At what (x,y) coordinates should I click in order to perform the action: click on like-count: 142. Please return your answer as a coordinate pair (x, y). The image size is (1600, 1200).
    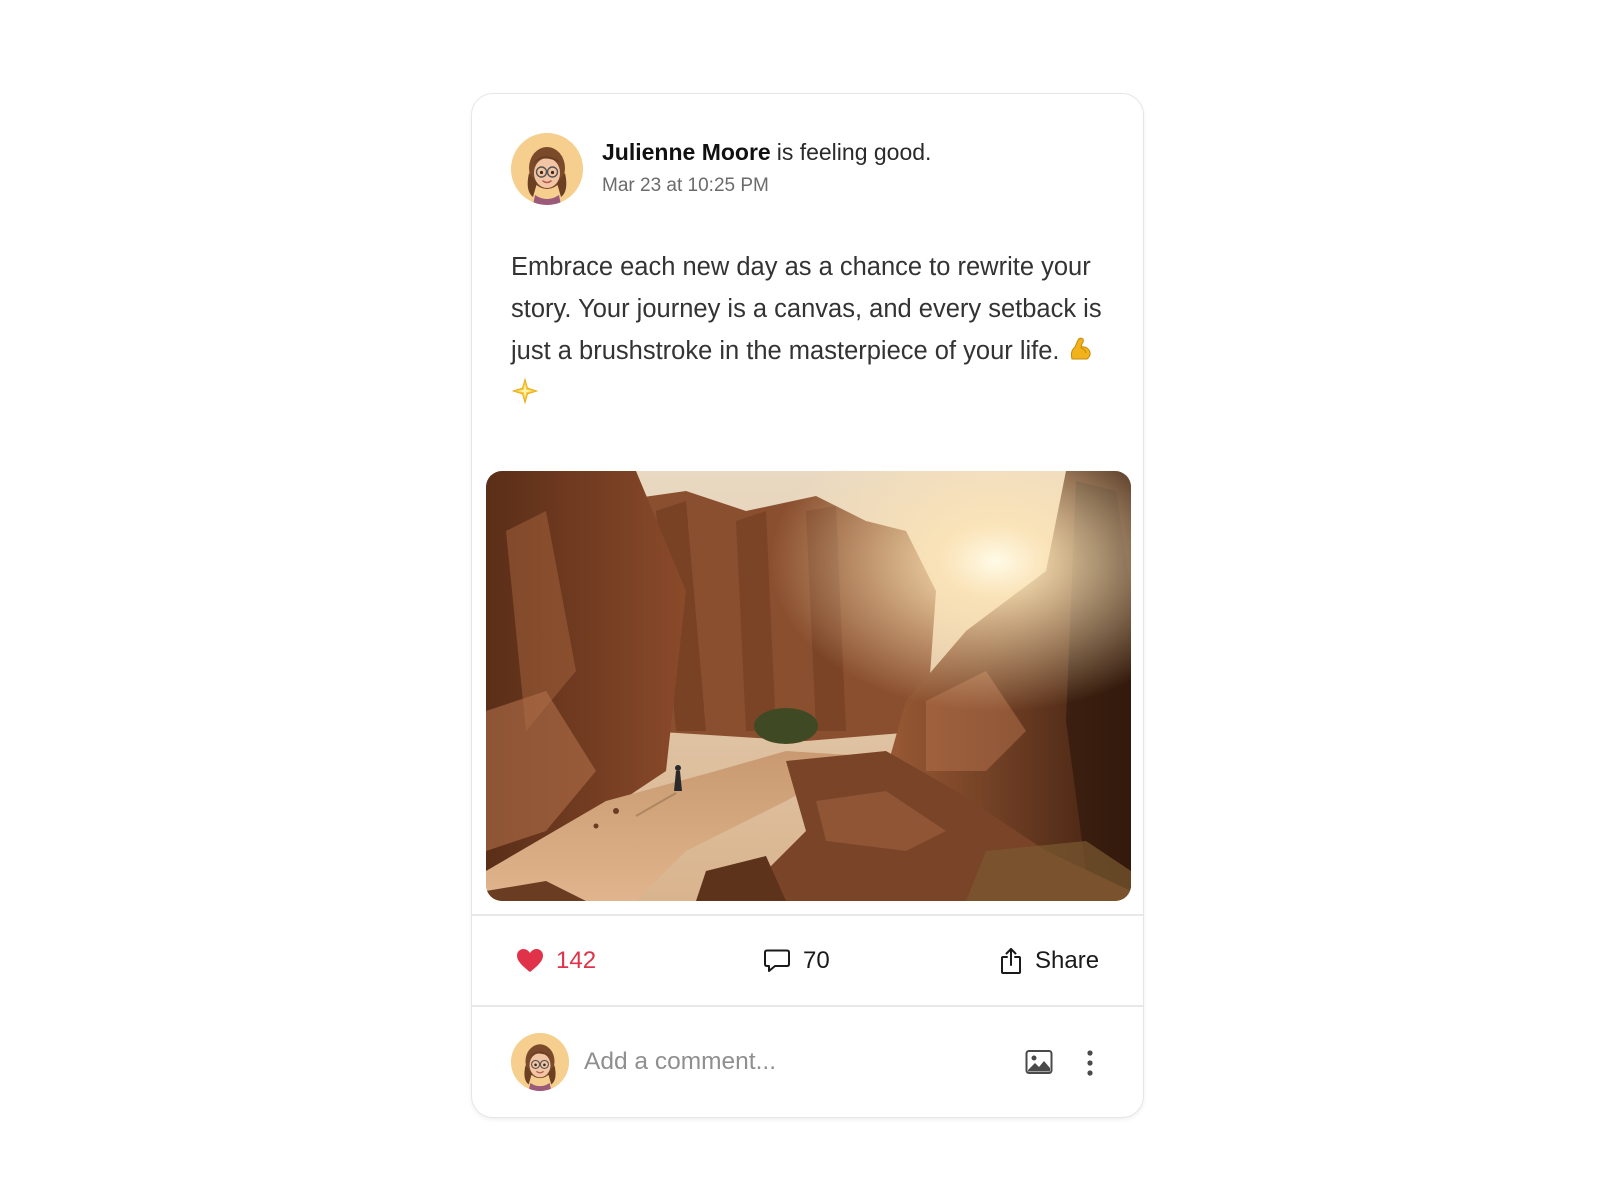
    Looking at the image, I should click on (576, 960).